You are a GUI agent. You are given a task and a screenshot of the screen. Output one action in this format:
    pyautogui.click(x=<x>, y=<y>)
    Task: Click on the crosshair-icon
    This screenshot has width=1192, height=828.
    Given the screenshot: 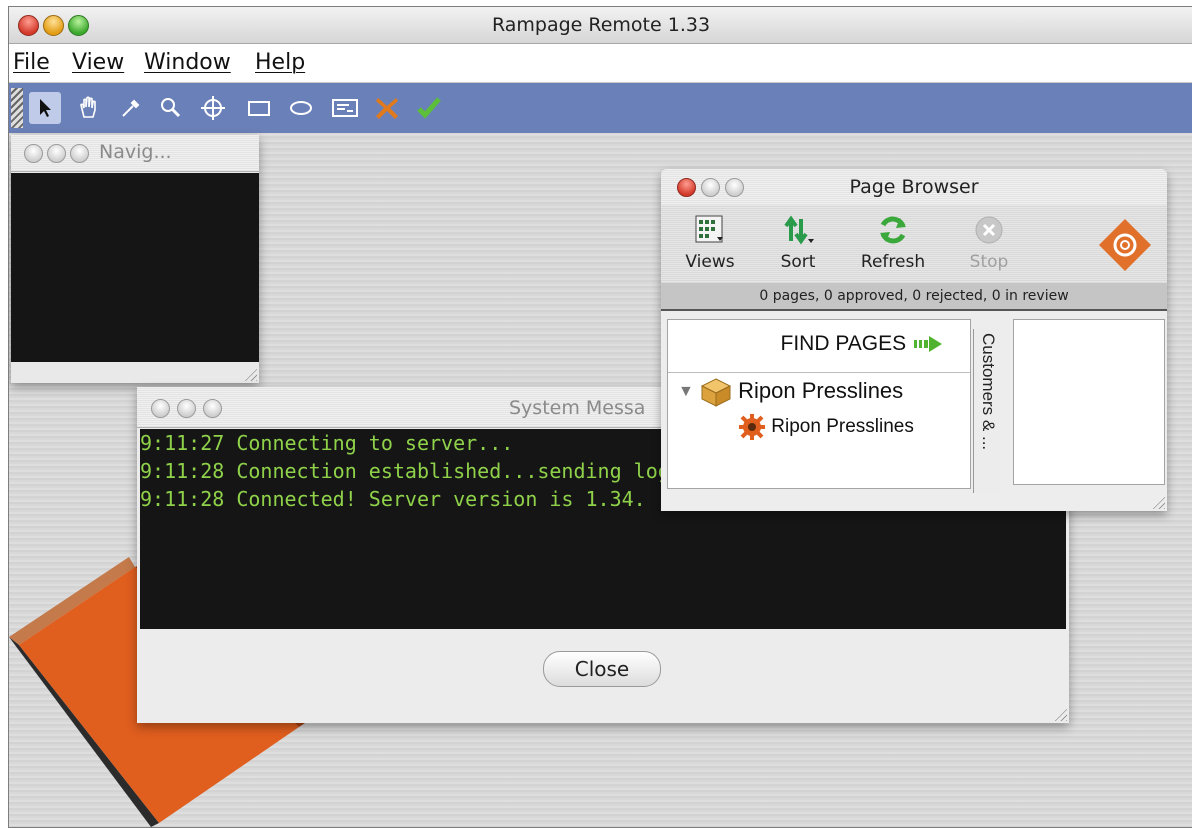 What is the action you would take?
    pyautogui.click(x=213, y=108)
    